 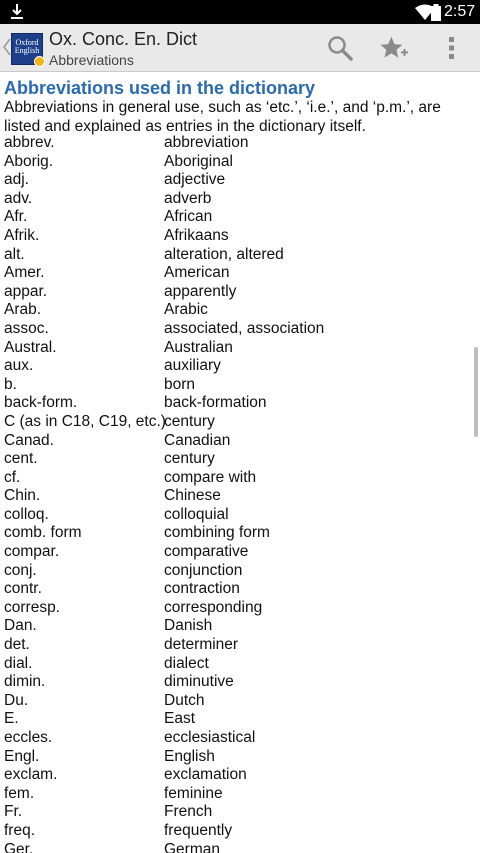 What do you see at coordinates (201, 645) in the screenshot?
I see `abbreviation-meaning: determiner` at bounding box center [201, 645].